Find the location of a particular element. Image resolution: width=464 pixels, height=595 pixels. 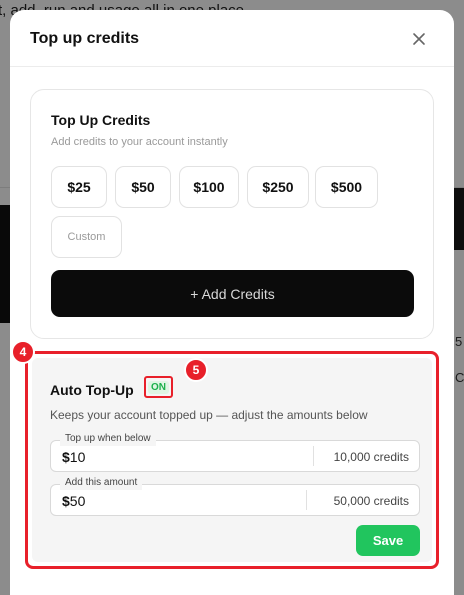

close-button is located at coordinates (419, 39).